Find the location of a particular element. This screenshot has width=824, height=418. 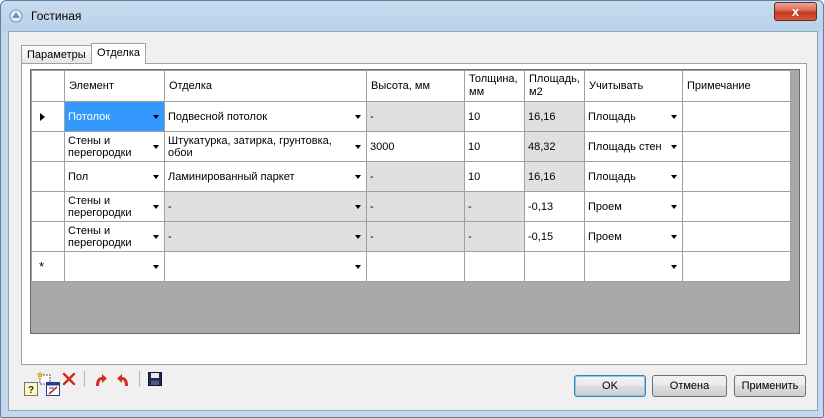

cell-area is located at coordinates (554, 266).